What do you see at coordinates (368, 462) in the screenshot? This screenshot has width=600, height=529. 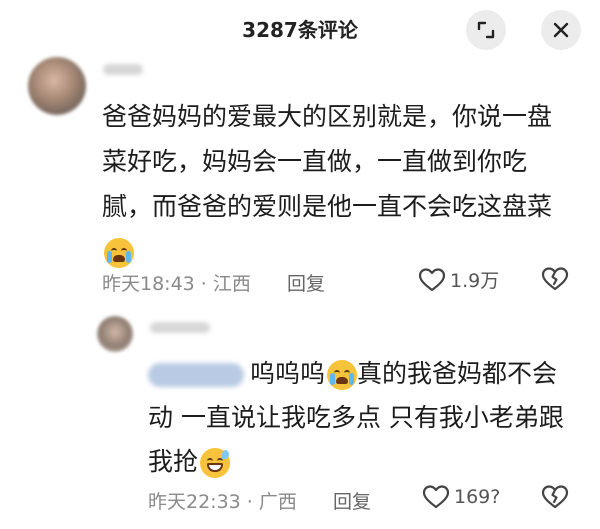 I see `reply-line: 我抢` at bounding box center [368, 462].